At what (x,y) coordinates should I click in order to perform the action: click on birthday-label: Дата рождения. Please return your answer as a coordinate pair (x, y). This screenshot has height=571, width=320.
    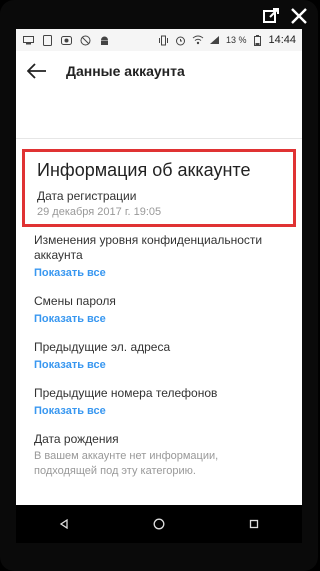
    Looking at the image, I should click on (76, 439).